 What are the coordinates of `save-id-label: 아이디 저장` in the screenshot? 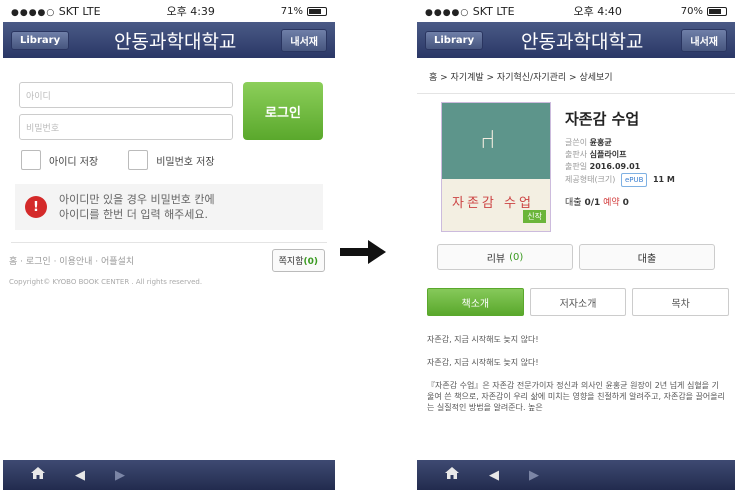 It's located at (74, 162).